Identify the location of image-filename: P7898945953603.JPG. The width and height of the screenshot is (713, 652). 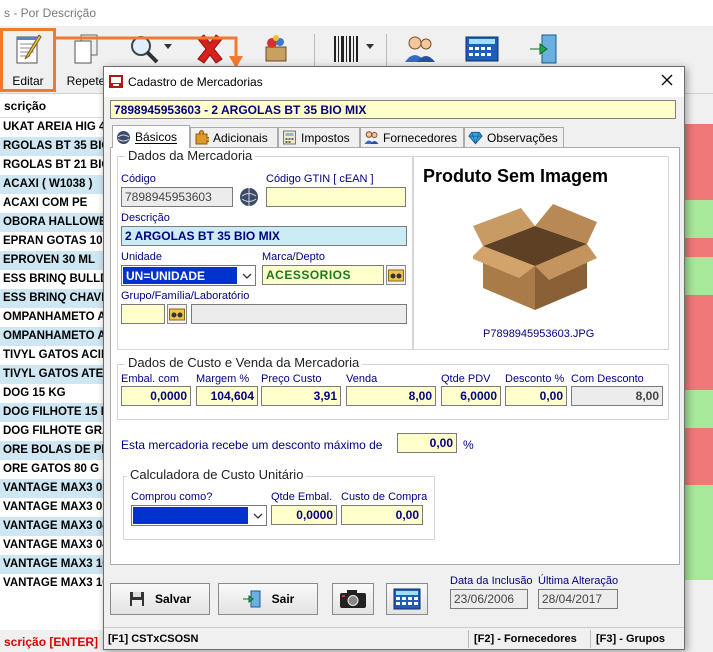
(539, 334).